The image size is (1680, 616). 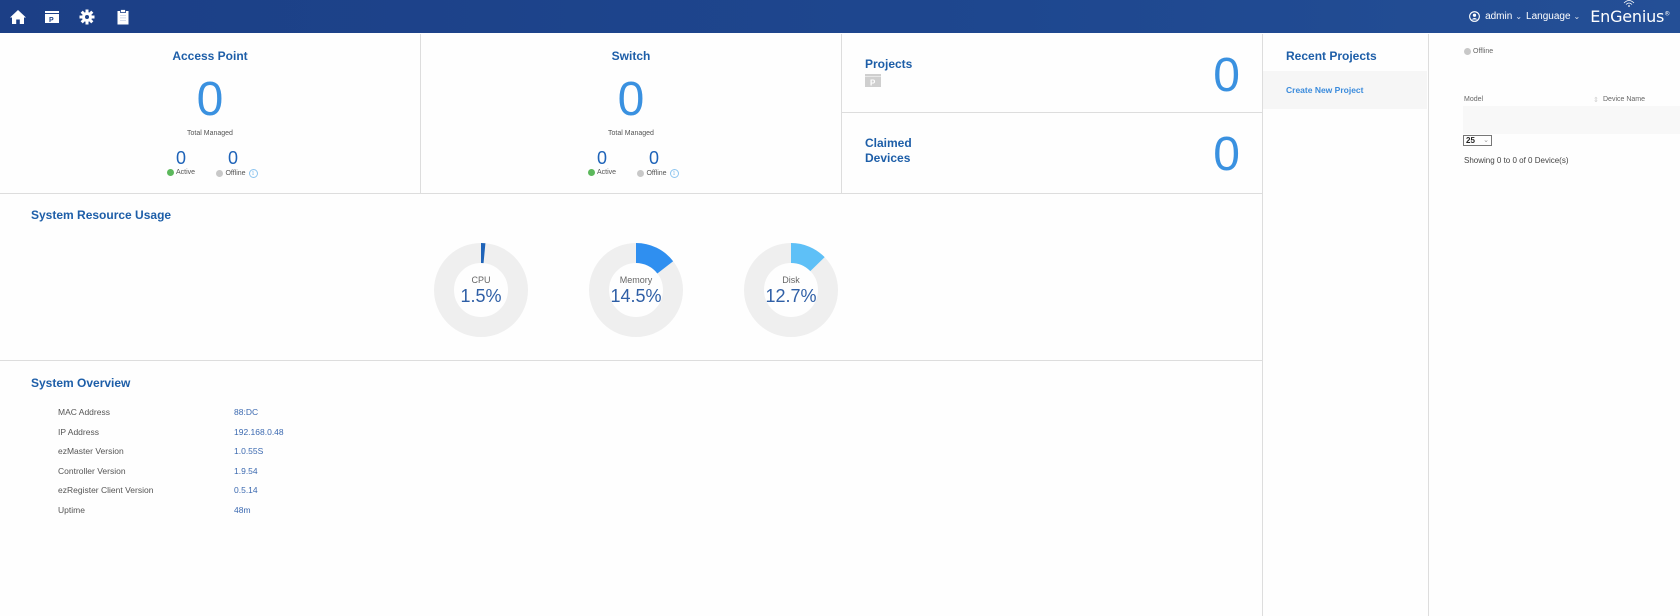 I want to click on gauge-value: 12.7%, so click(x=791, y=296).